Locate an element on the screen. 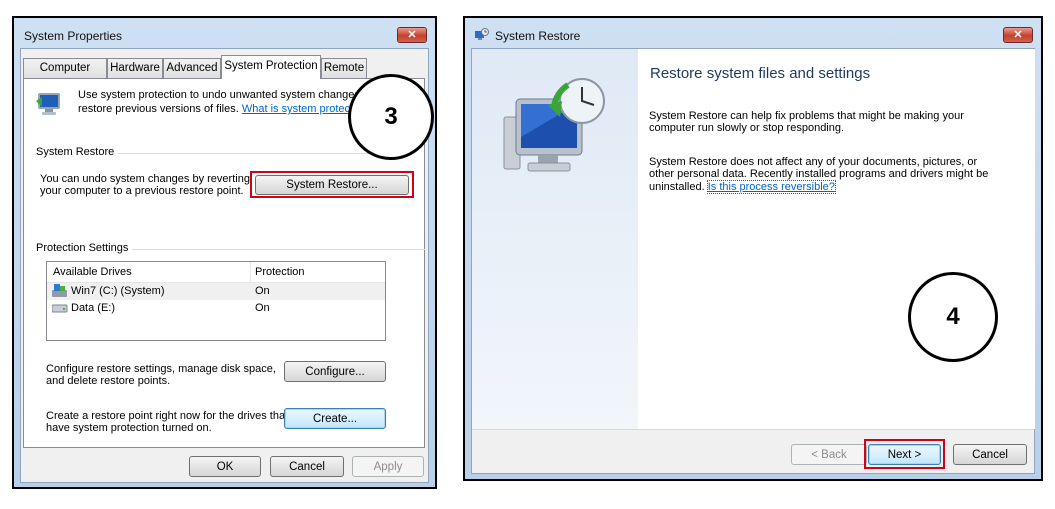 The image size is (1055, 509). create-description-line2: have system protection turned on. is located at coordinates (129, 428).